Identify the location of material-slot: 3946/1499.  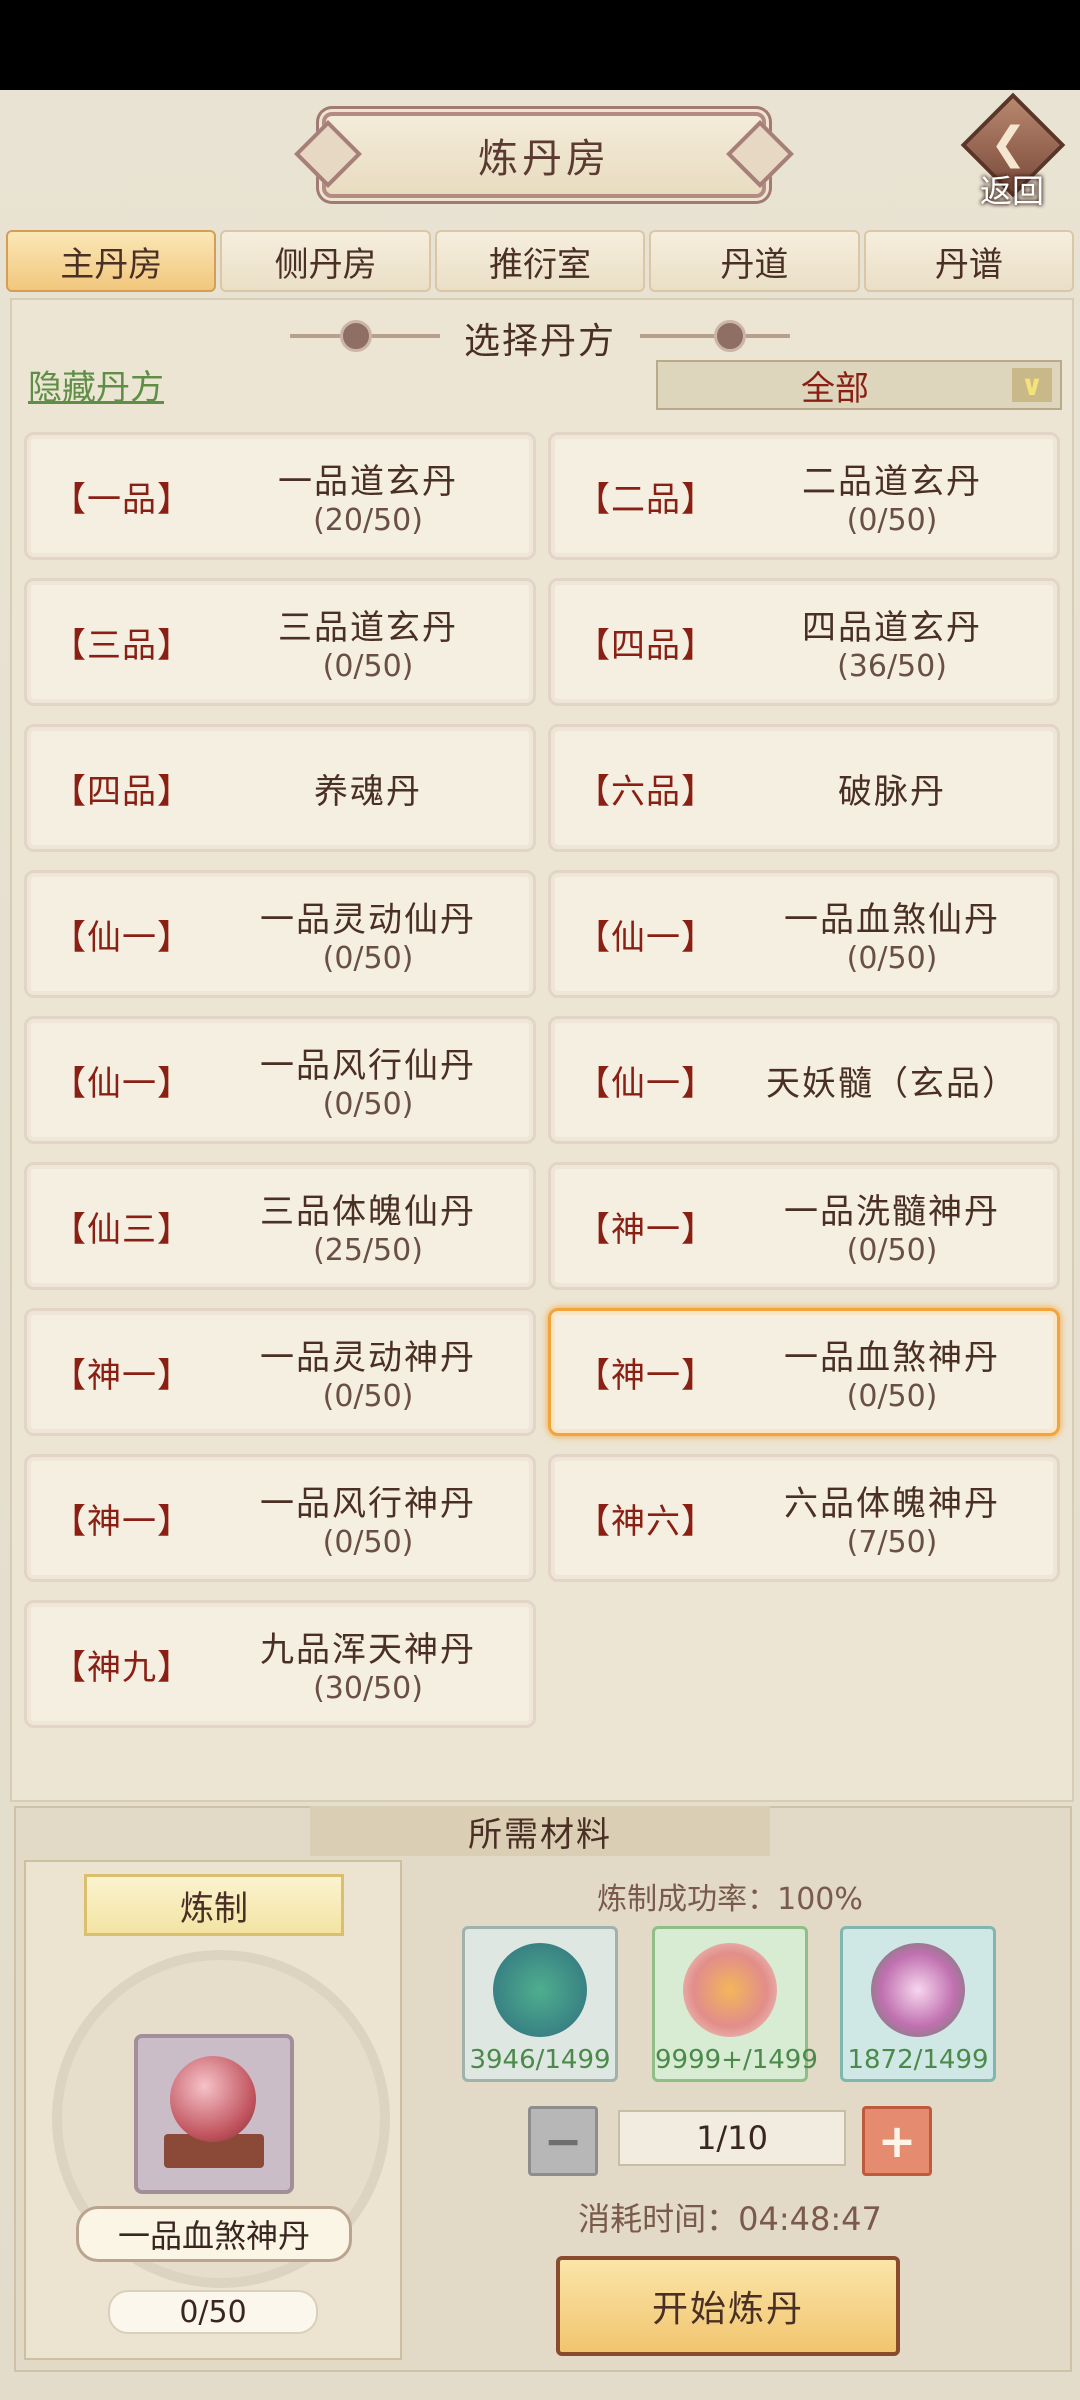
(540, 2004).